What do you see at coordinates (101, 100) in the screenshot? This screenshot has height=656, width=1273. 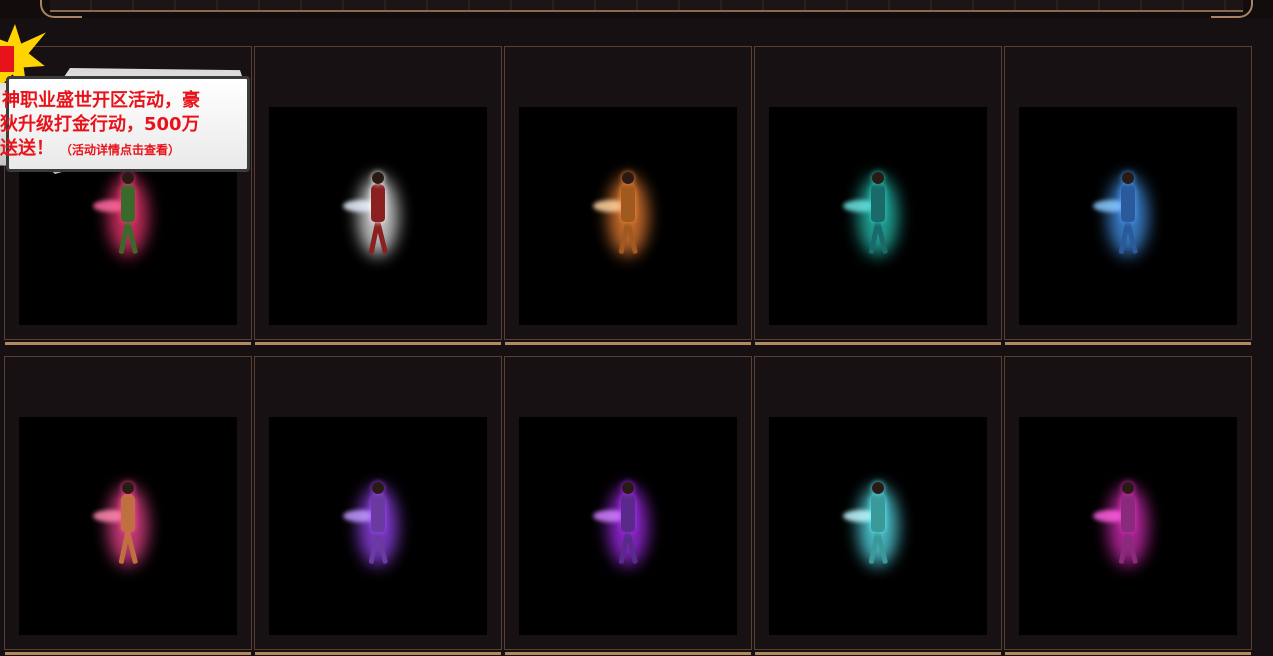 I see `promo-line-1: 神职业盛世开区活动，豪` at bounding box center [101, 100].